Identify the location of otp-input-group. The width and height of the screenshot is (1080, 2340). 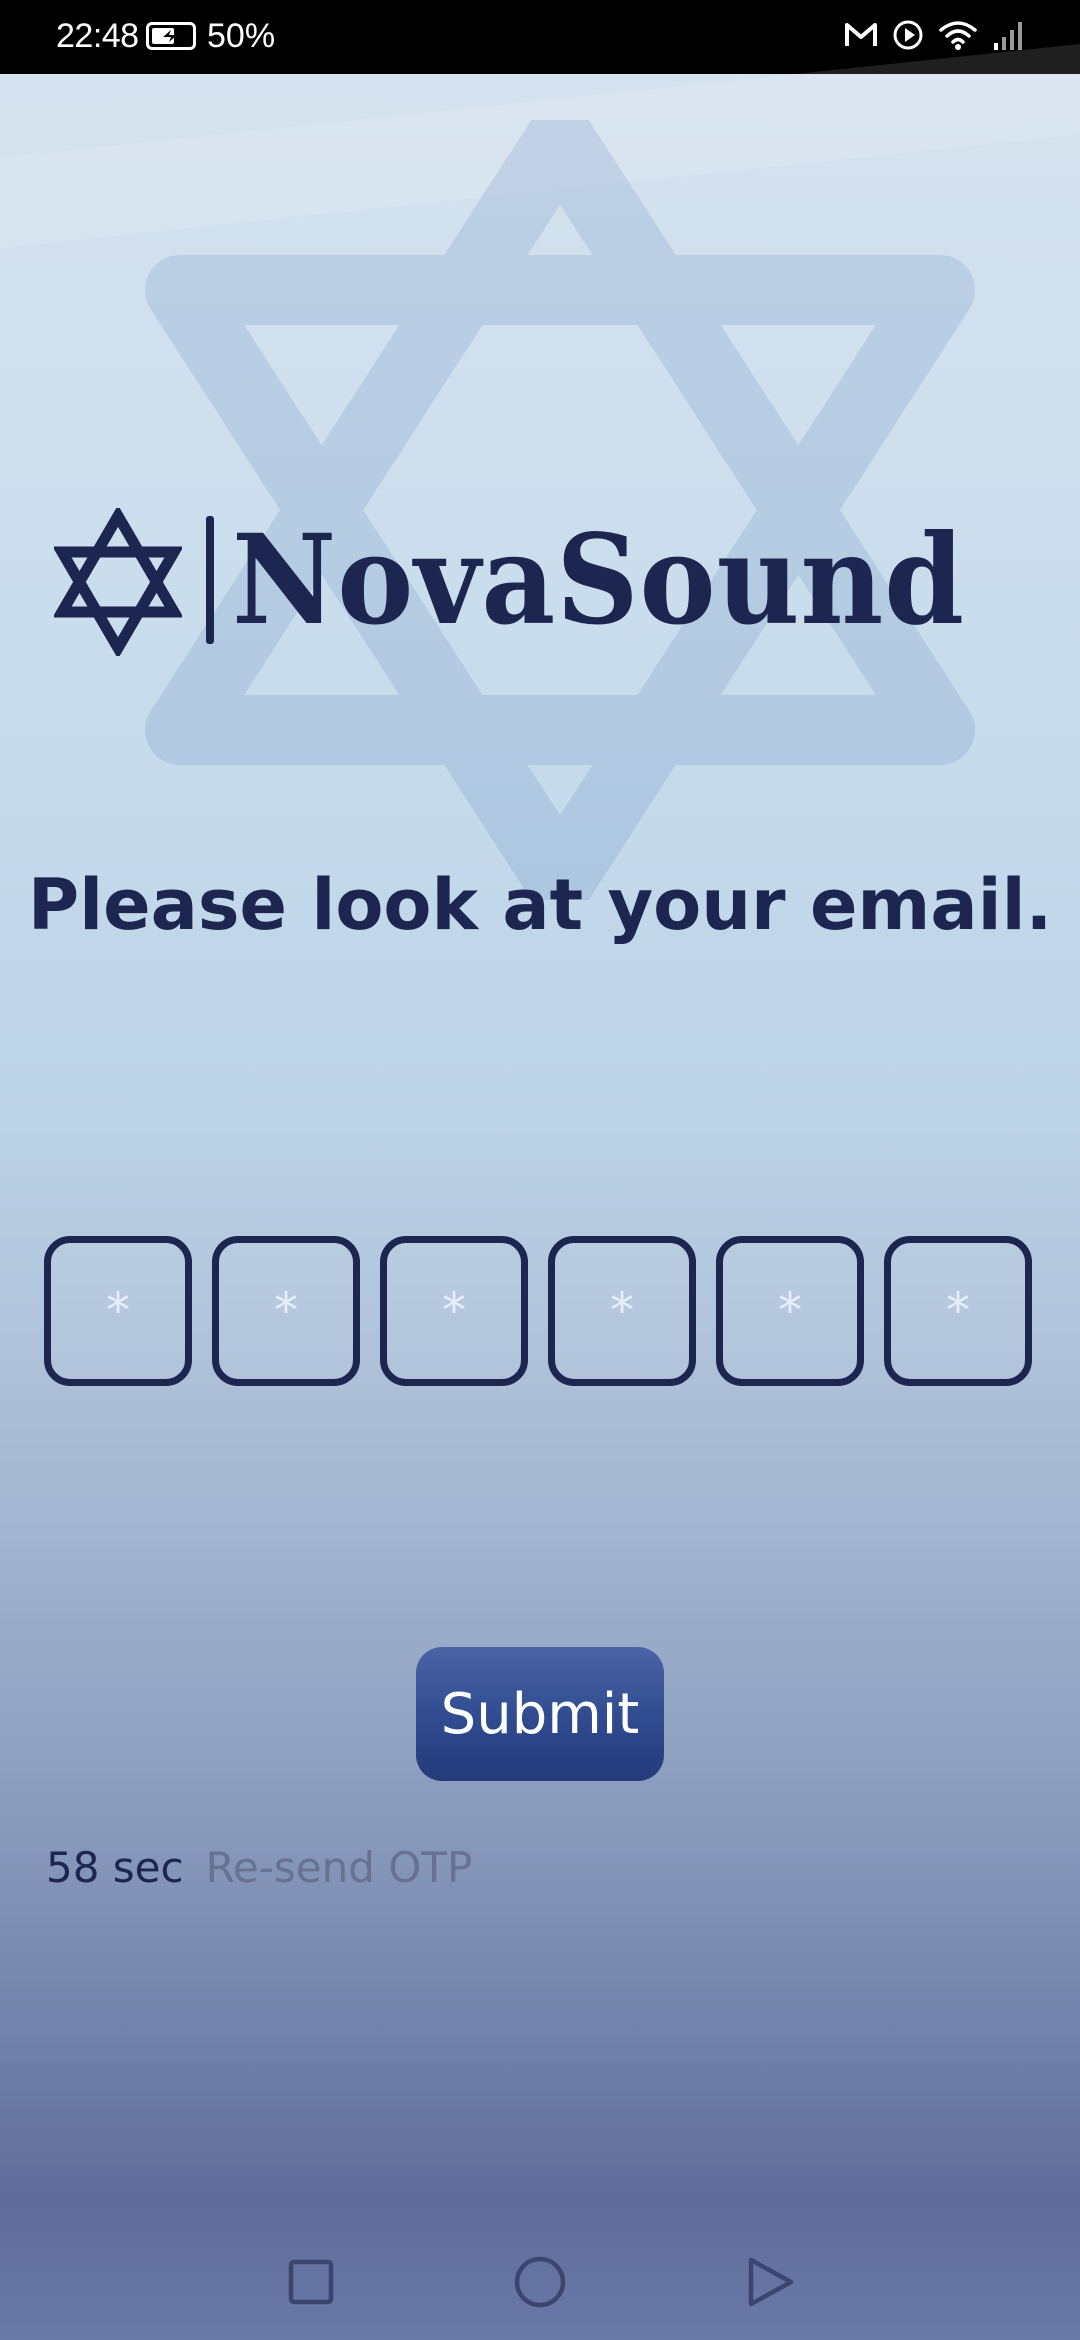
(540, 1311).